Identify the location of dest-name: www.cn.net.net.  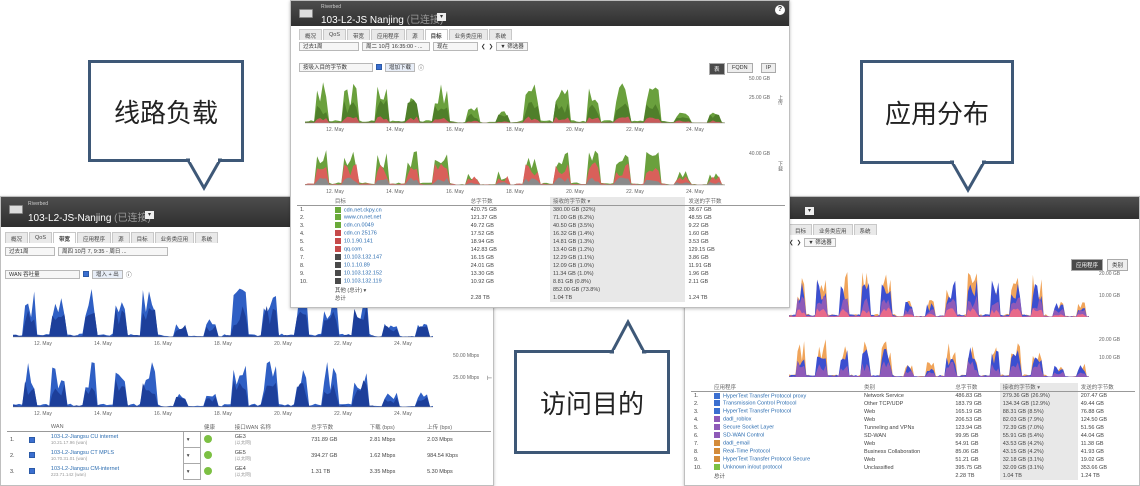
(400, 218).